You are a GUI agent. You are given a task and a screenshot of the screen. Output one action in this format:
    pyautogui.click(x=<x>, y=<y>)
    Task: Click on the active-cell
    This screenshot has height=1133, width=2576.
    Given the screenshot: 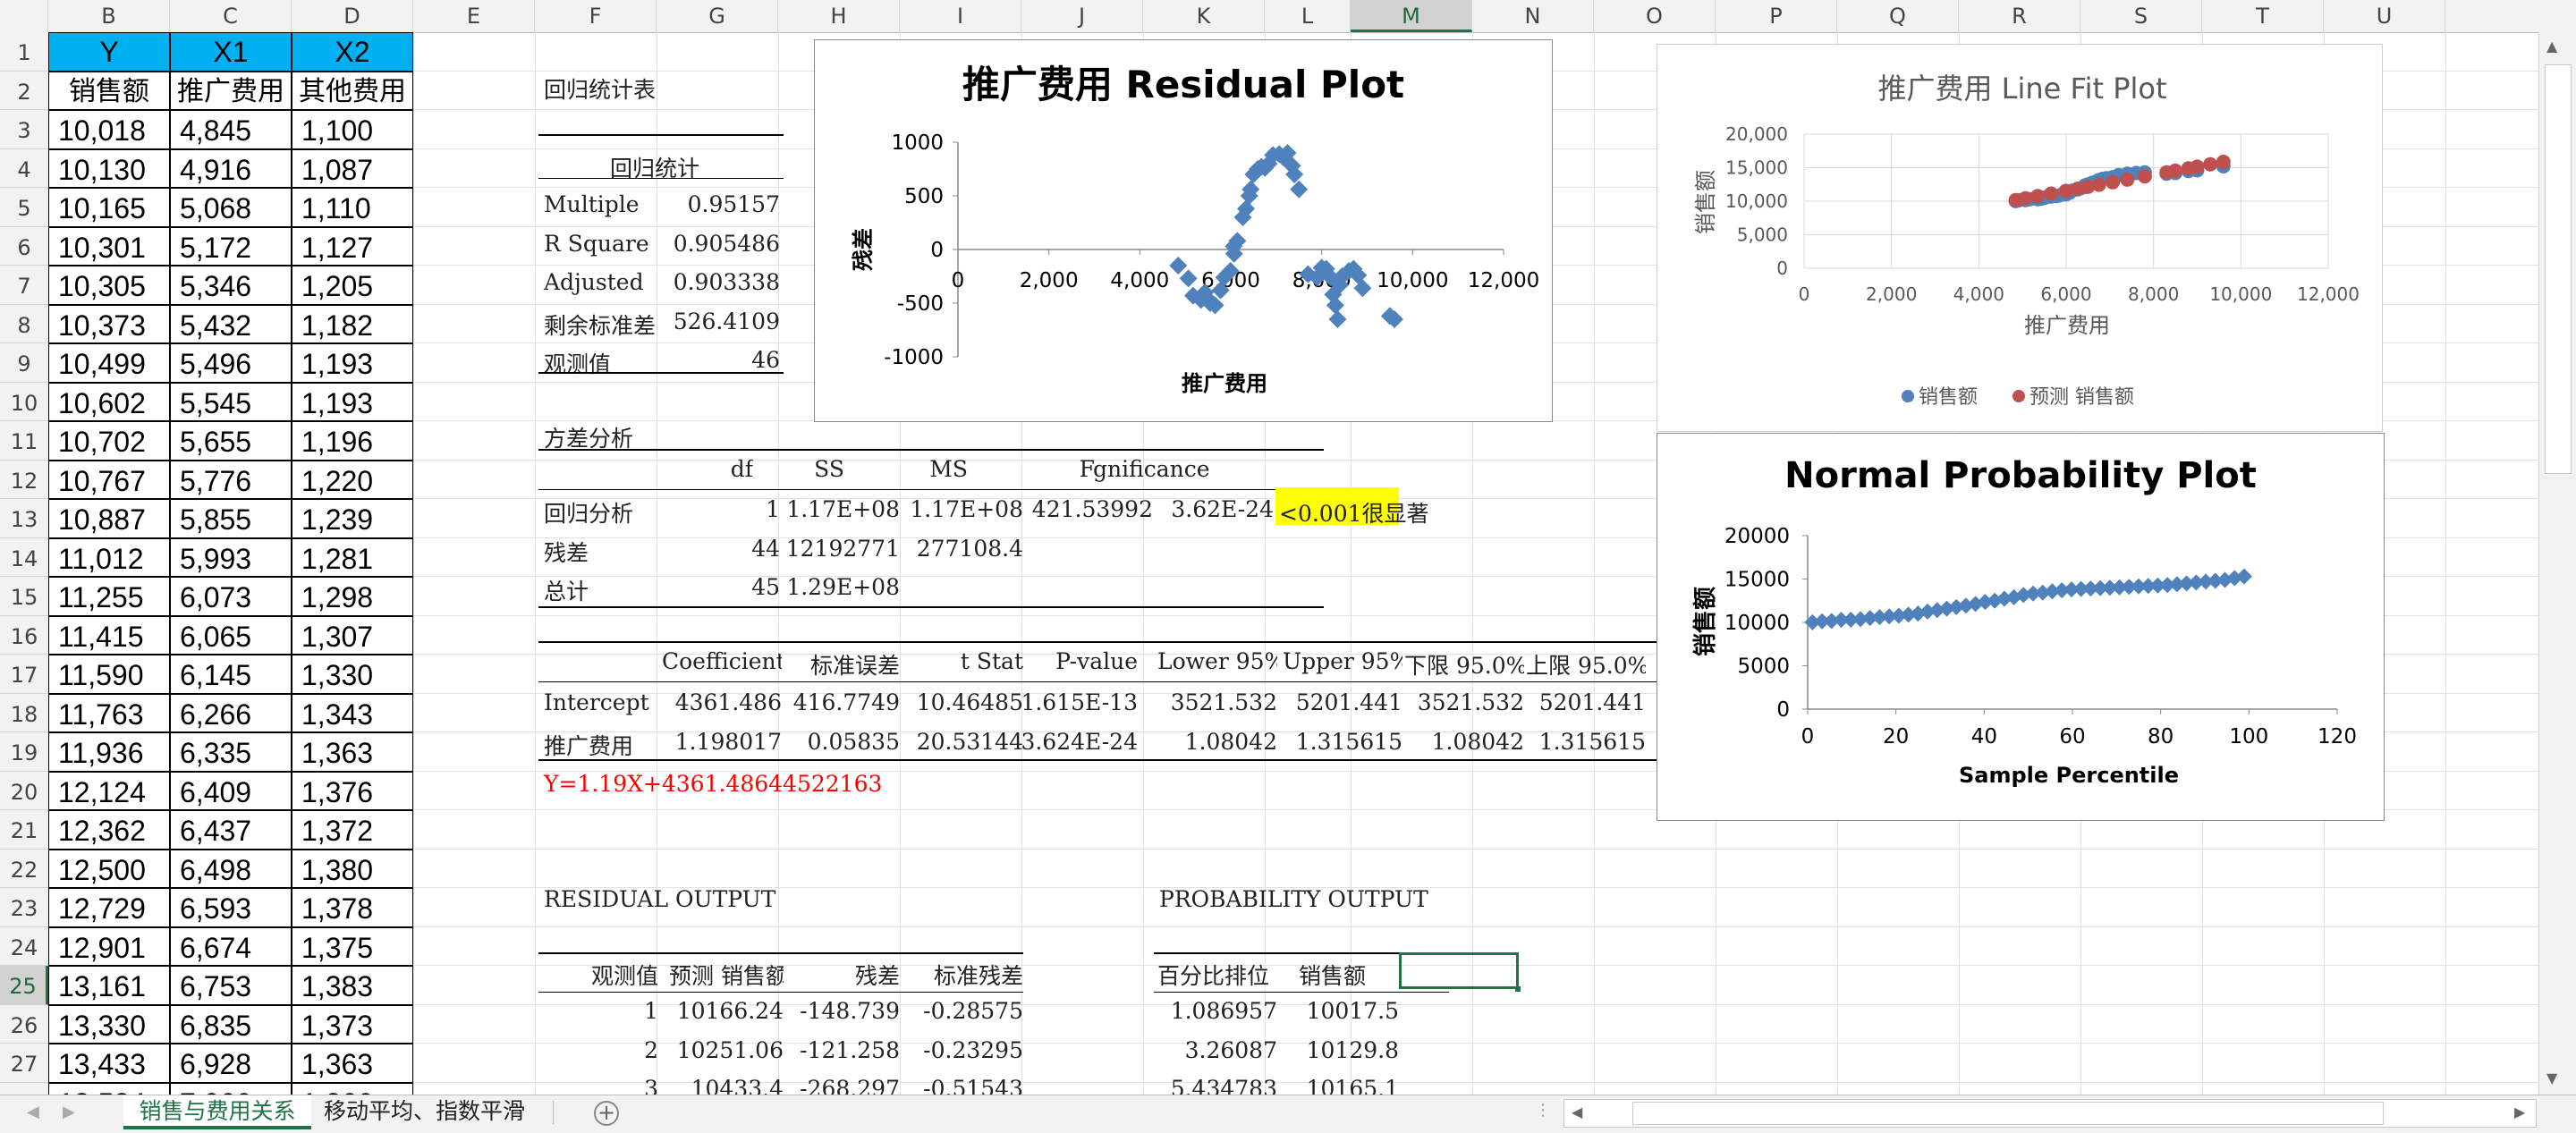 What is the action you would take?
    pyautogui.click(x=1459, y=970)
    